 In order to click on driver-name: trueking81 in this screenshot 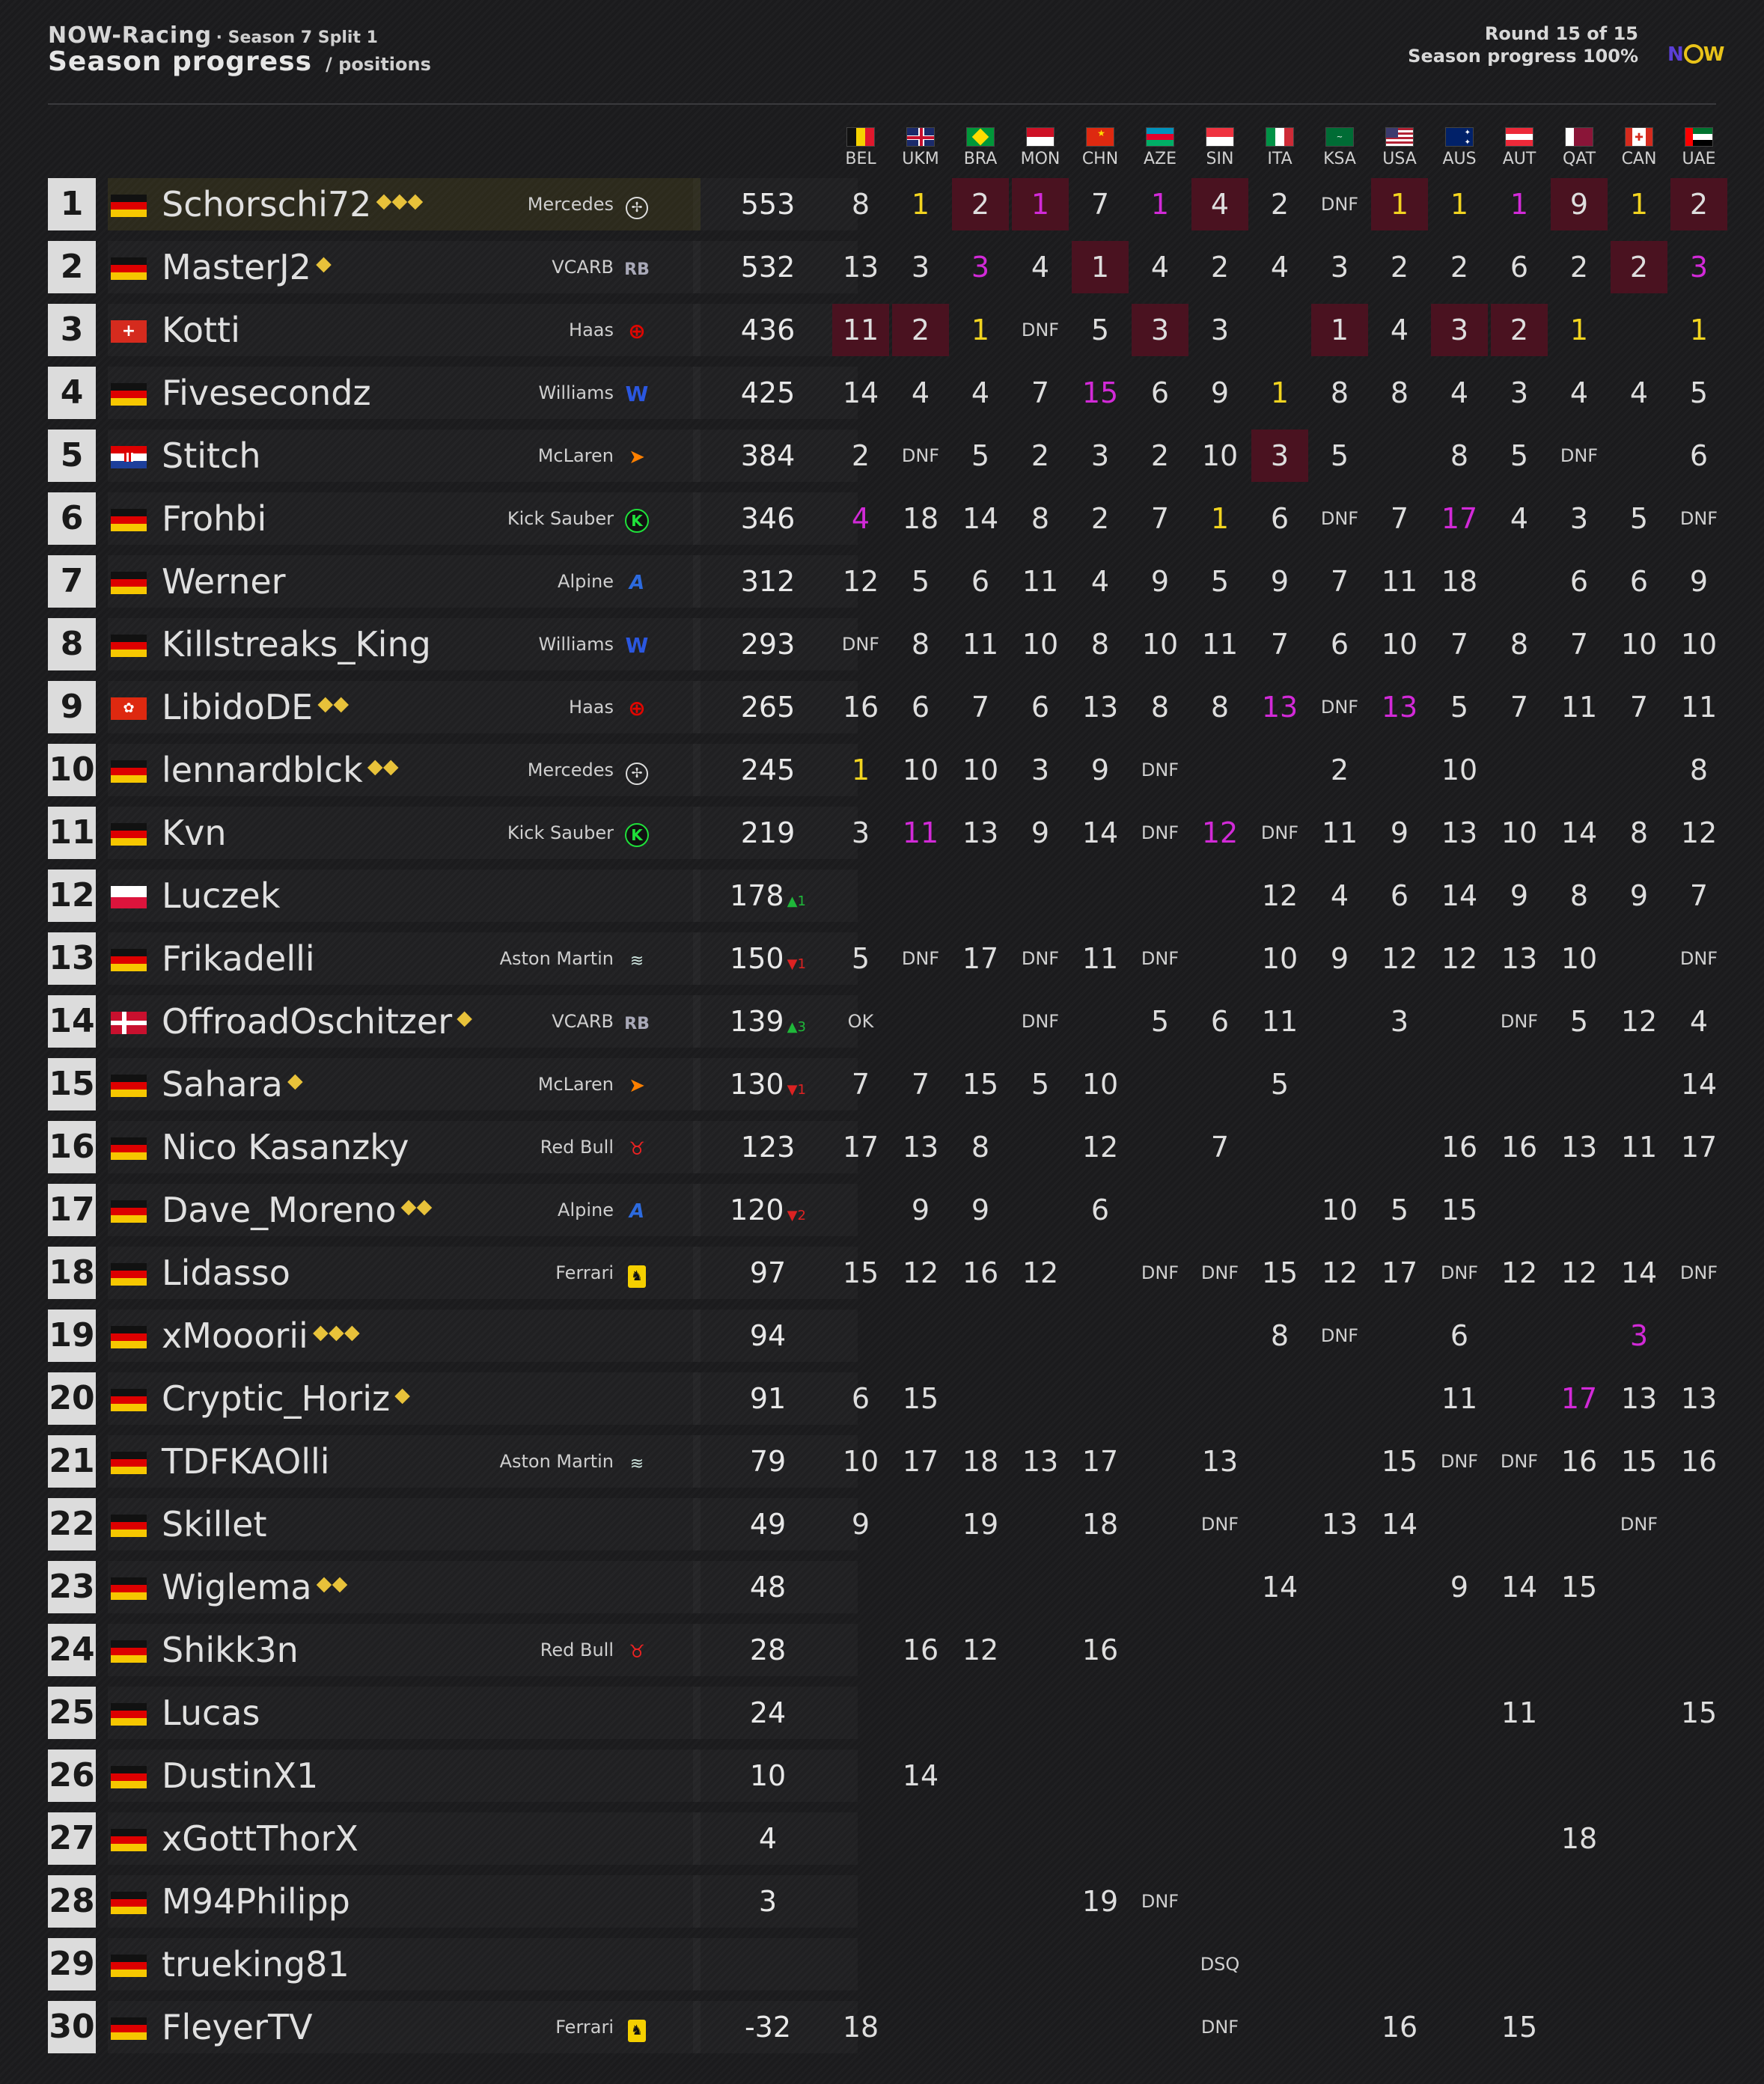, I will do `click(256, 1964)`.